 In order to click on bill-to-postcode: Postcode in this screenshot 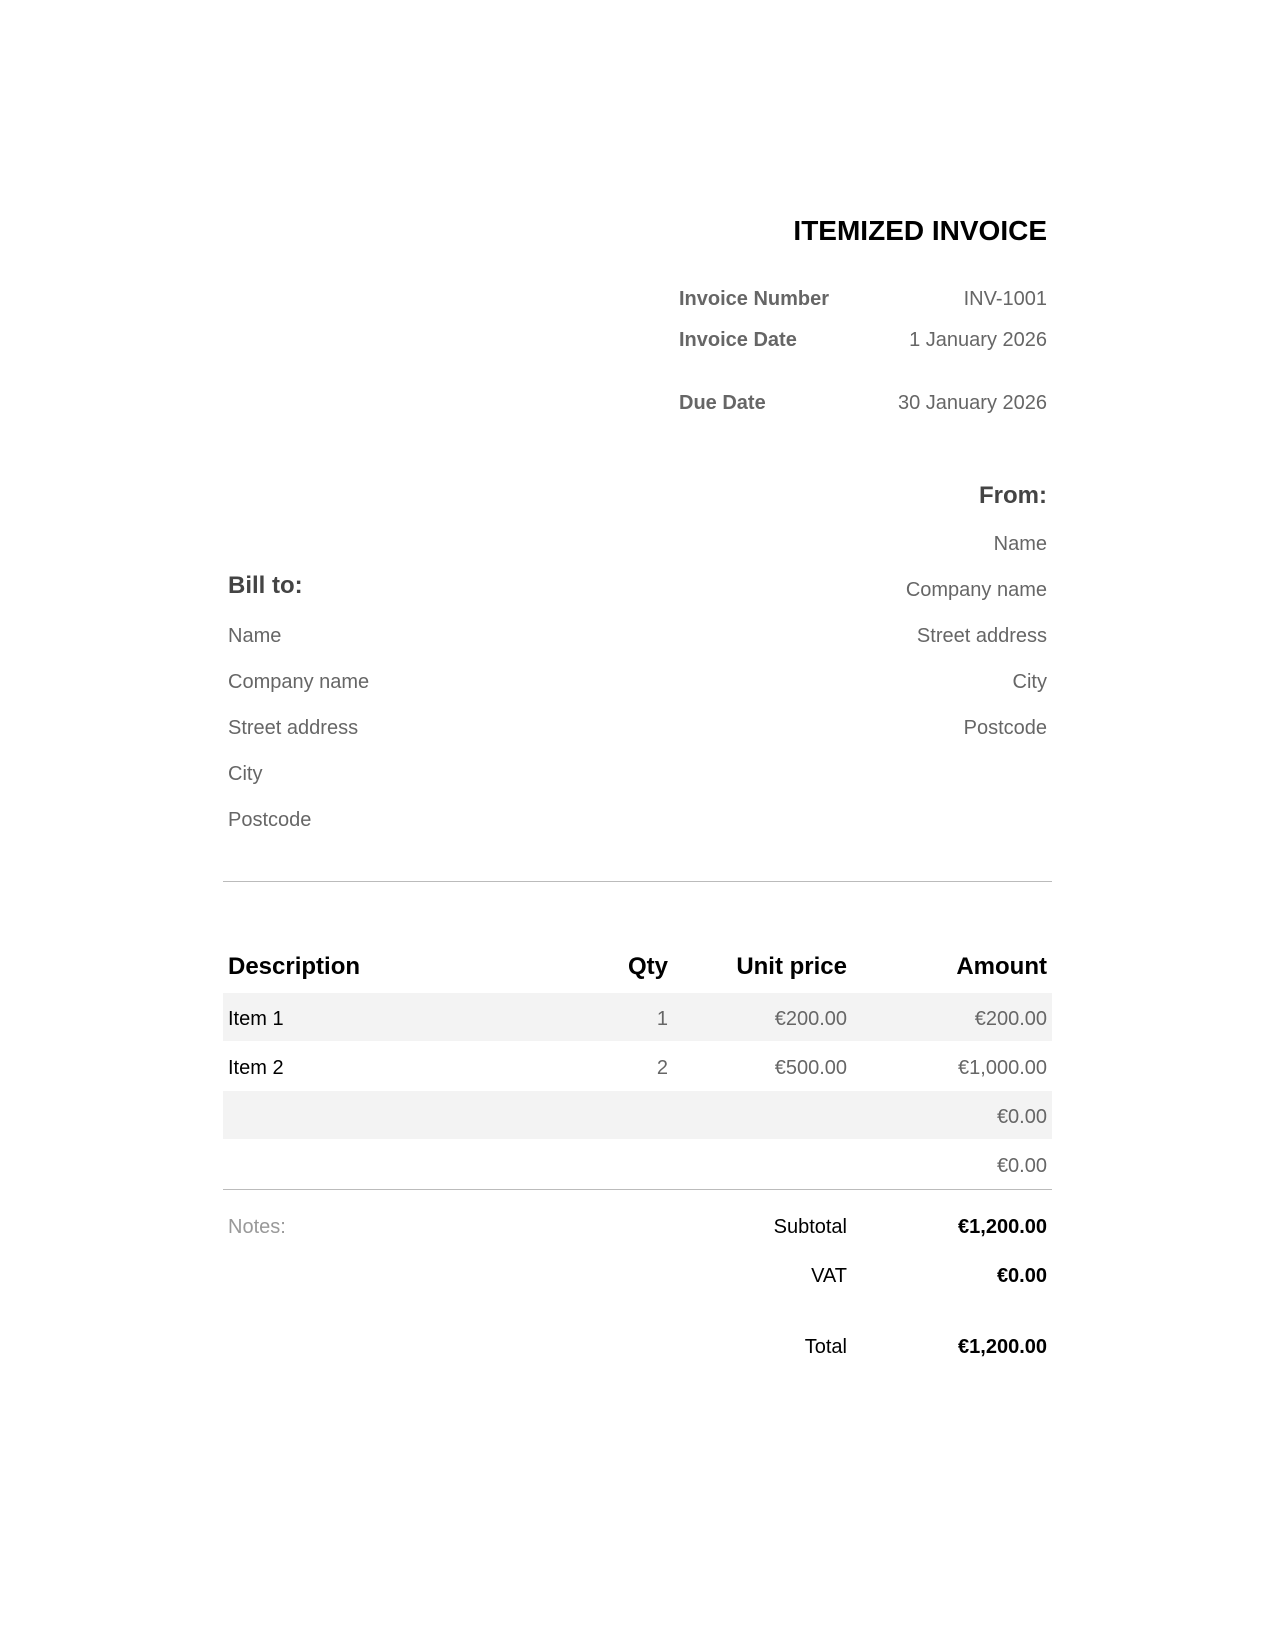, I will do `click(270, 820)`.